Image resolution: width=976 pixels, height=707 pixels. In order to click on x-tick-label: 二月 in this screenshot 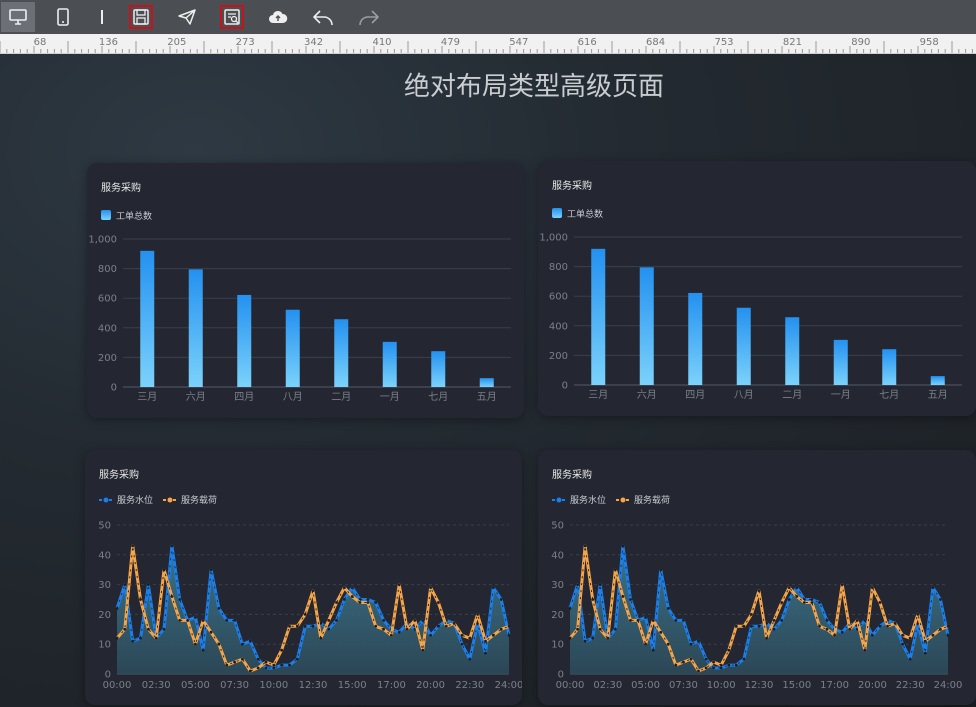, I will do `click(792, 395)`.